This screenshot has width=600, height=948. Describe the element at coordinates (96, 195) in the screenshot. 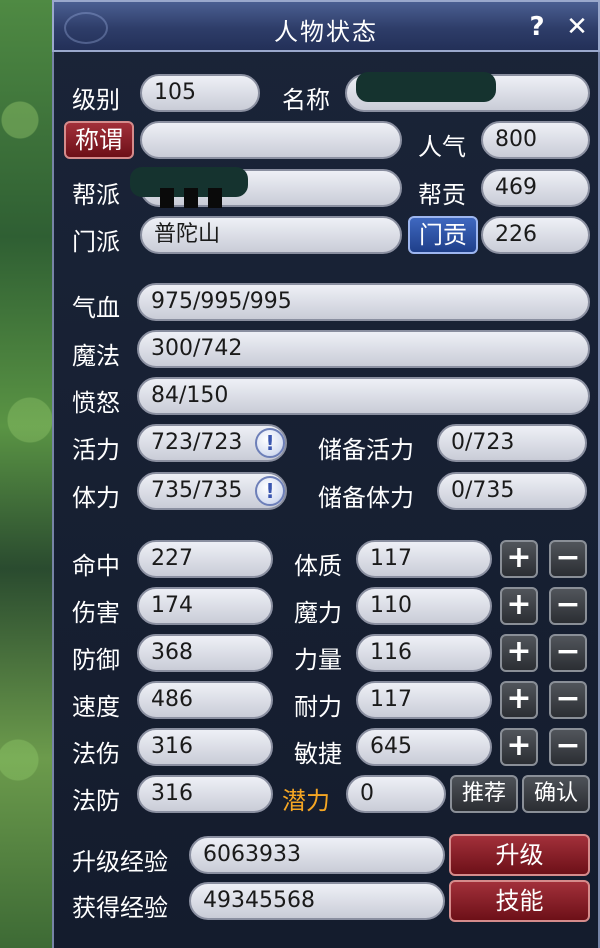

I see `guild-label: 帮派` at that location.